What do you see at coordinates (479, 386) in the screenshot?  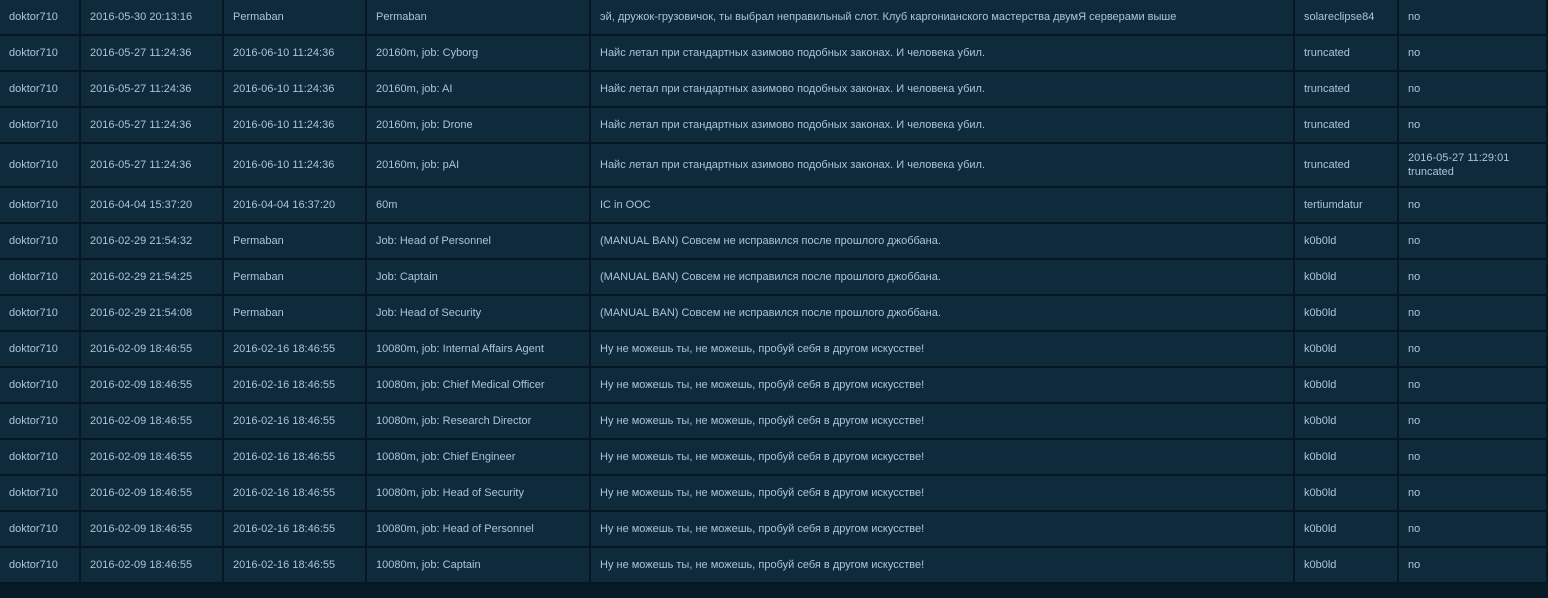 I see `ban-type-cell: 10080m, job: Chief Medical Officer` at bounding box center [479, 386].